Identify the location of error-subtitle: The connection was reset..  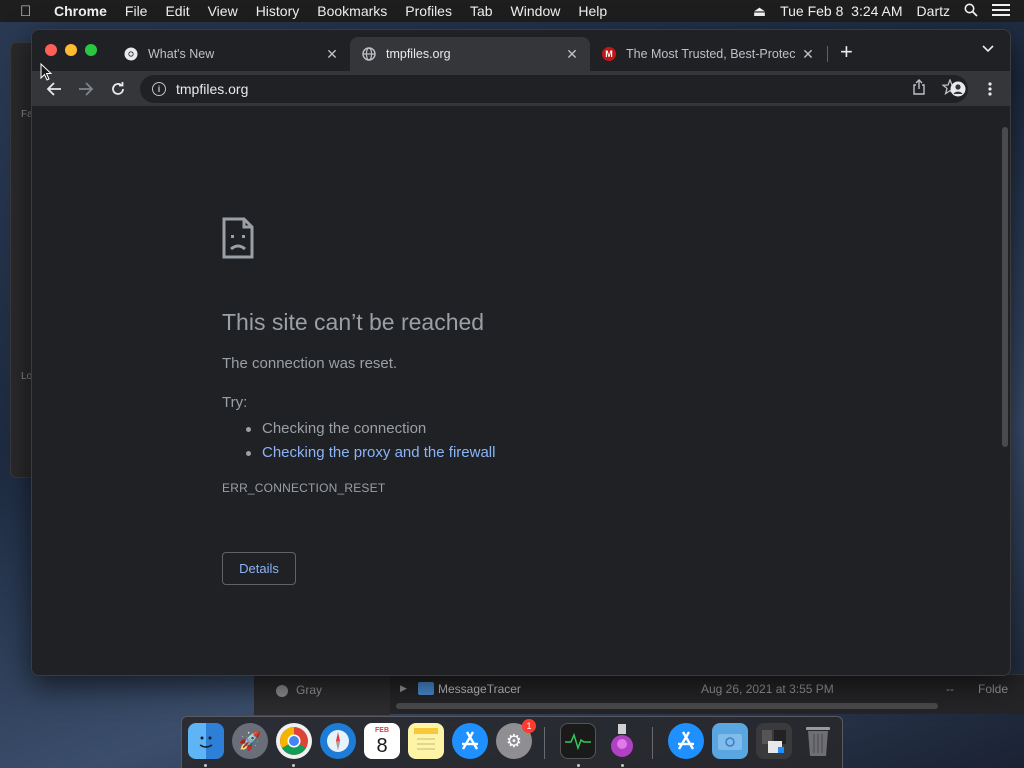
(310, 363).